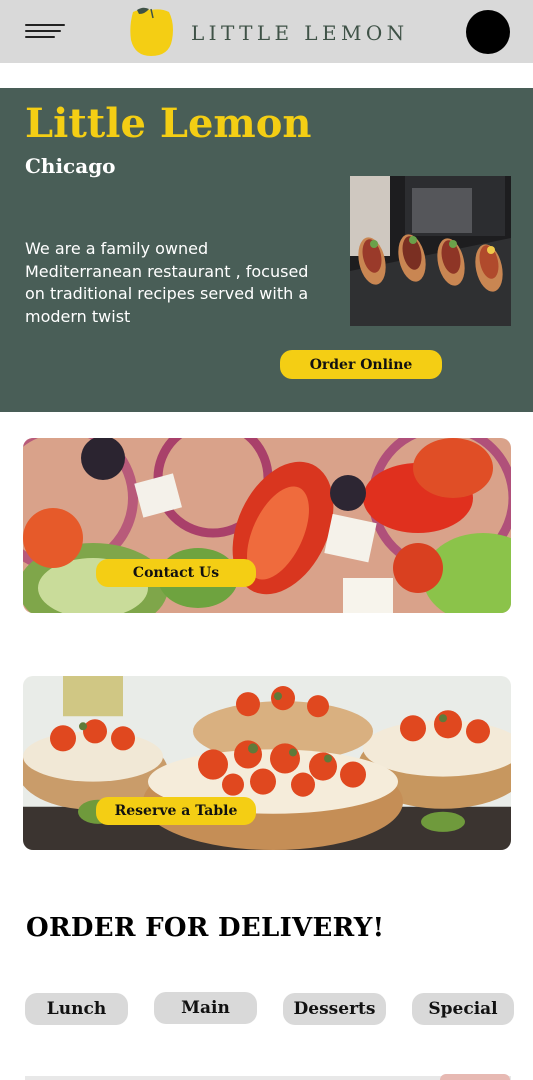 This screenshot has height=1080, width=533. I want to click on contact-us-button: Contact Us, so click(176, 573).